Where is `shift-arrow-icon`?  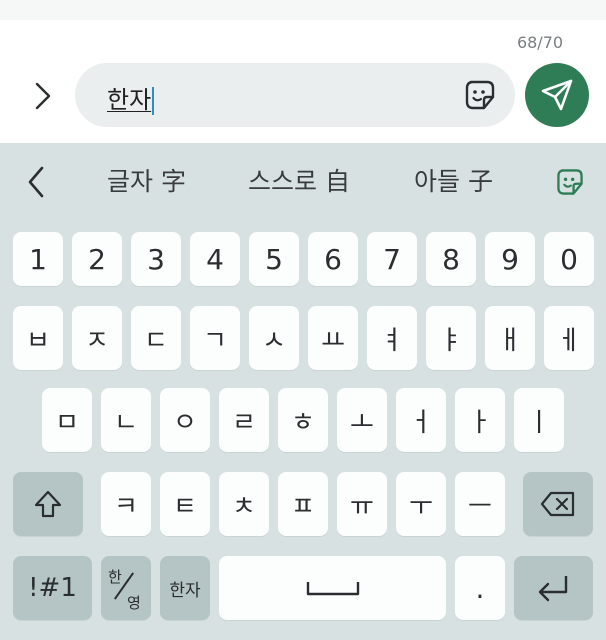 shift-arrow-icon is located at coordinates (48, 504).